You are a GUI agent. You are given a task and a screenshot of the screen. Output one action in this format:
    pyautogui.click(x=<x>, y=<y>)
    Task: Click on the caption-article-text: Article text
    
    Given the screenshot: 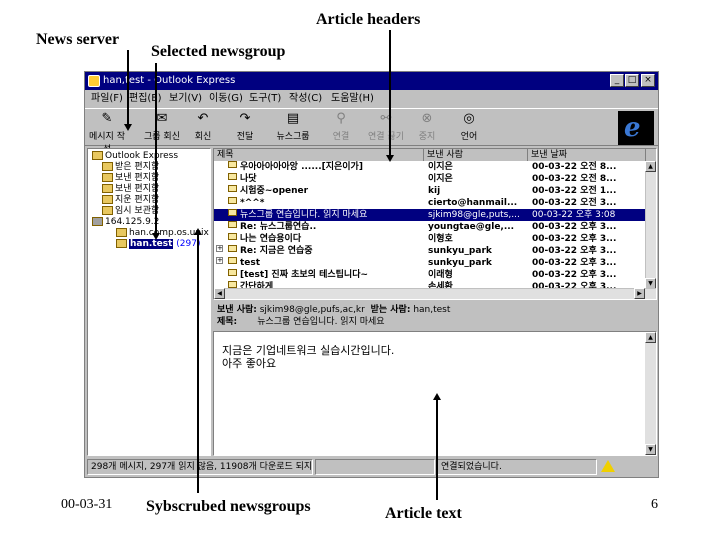 What is the action you would take?
    pyautogui.click(x=423, y=513)
    